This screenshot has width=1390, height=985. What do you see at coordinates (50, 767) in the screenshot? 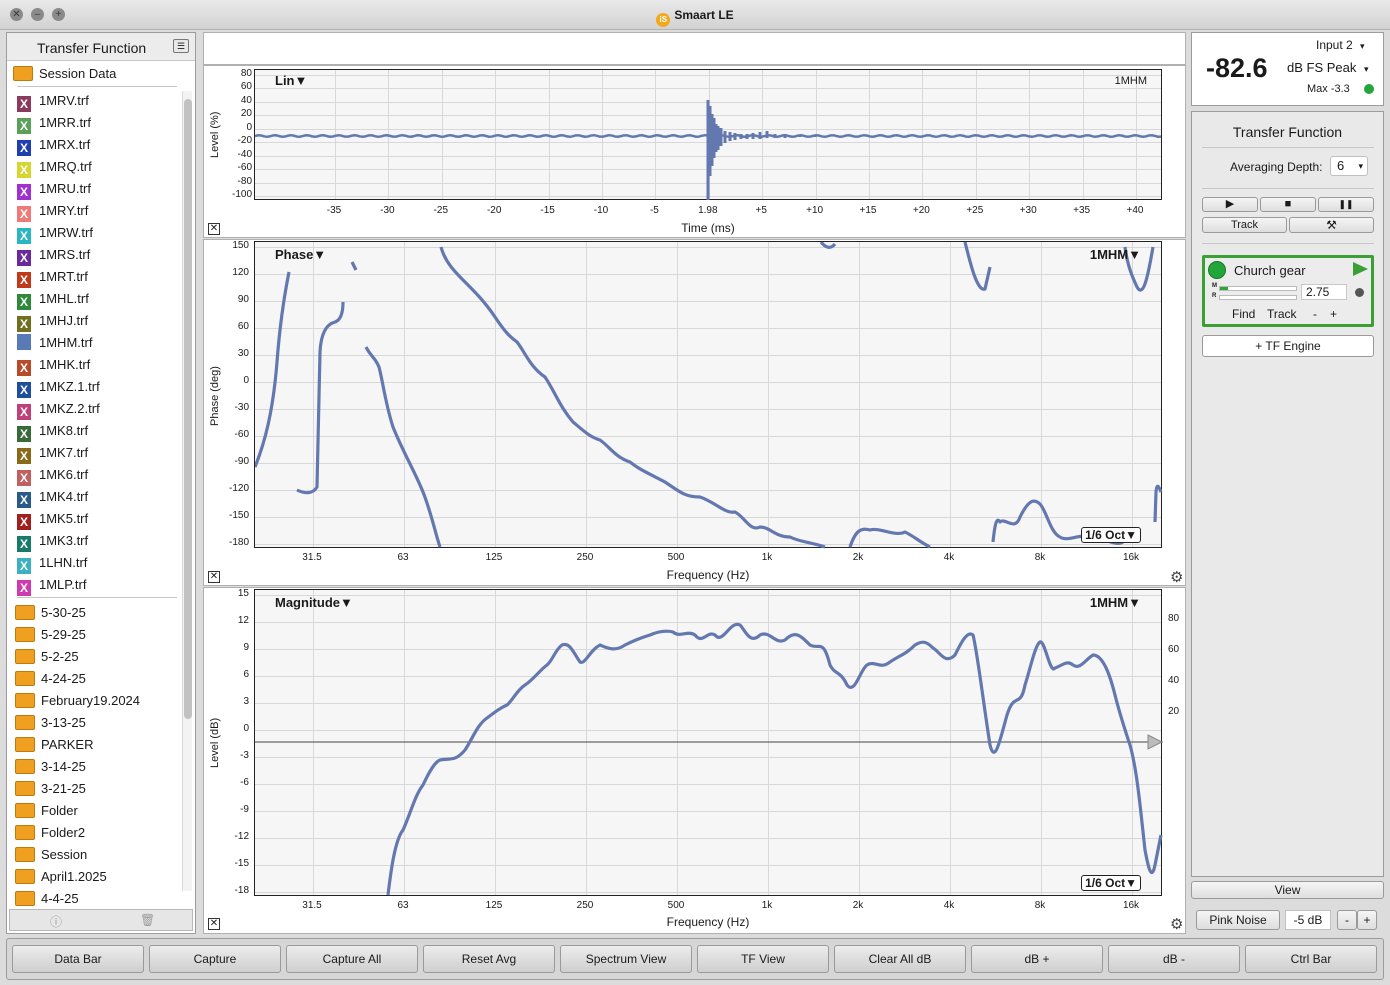
I see `folder-item: 3-14-25` at bounding box center [50, 767].